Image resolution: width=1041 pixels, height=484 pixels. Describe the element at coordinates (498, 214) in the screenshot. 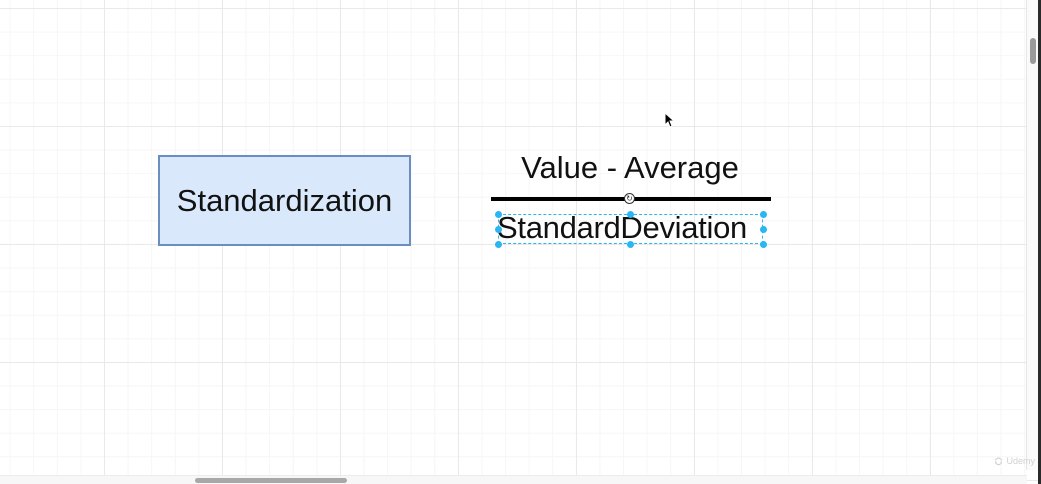

I see `resize-handle-top-left` at that location.